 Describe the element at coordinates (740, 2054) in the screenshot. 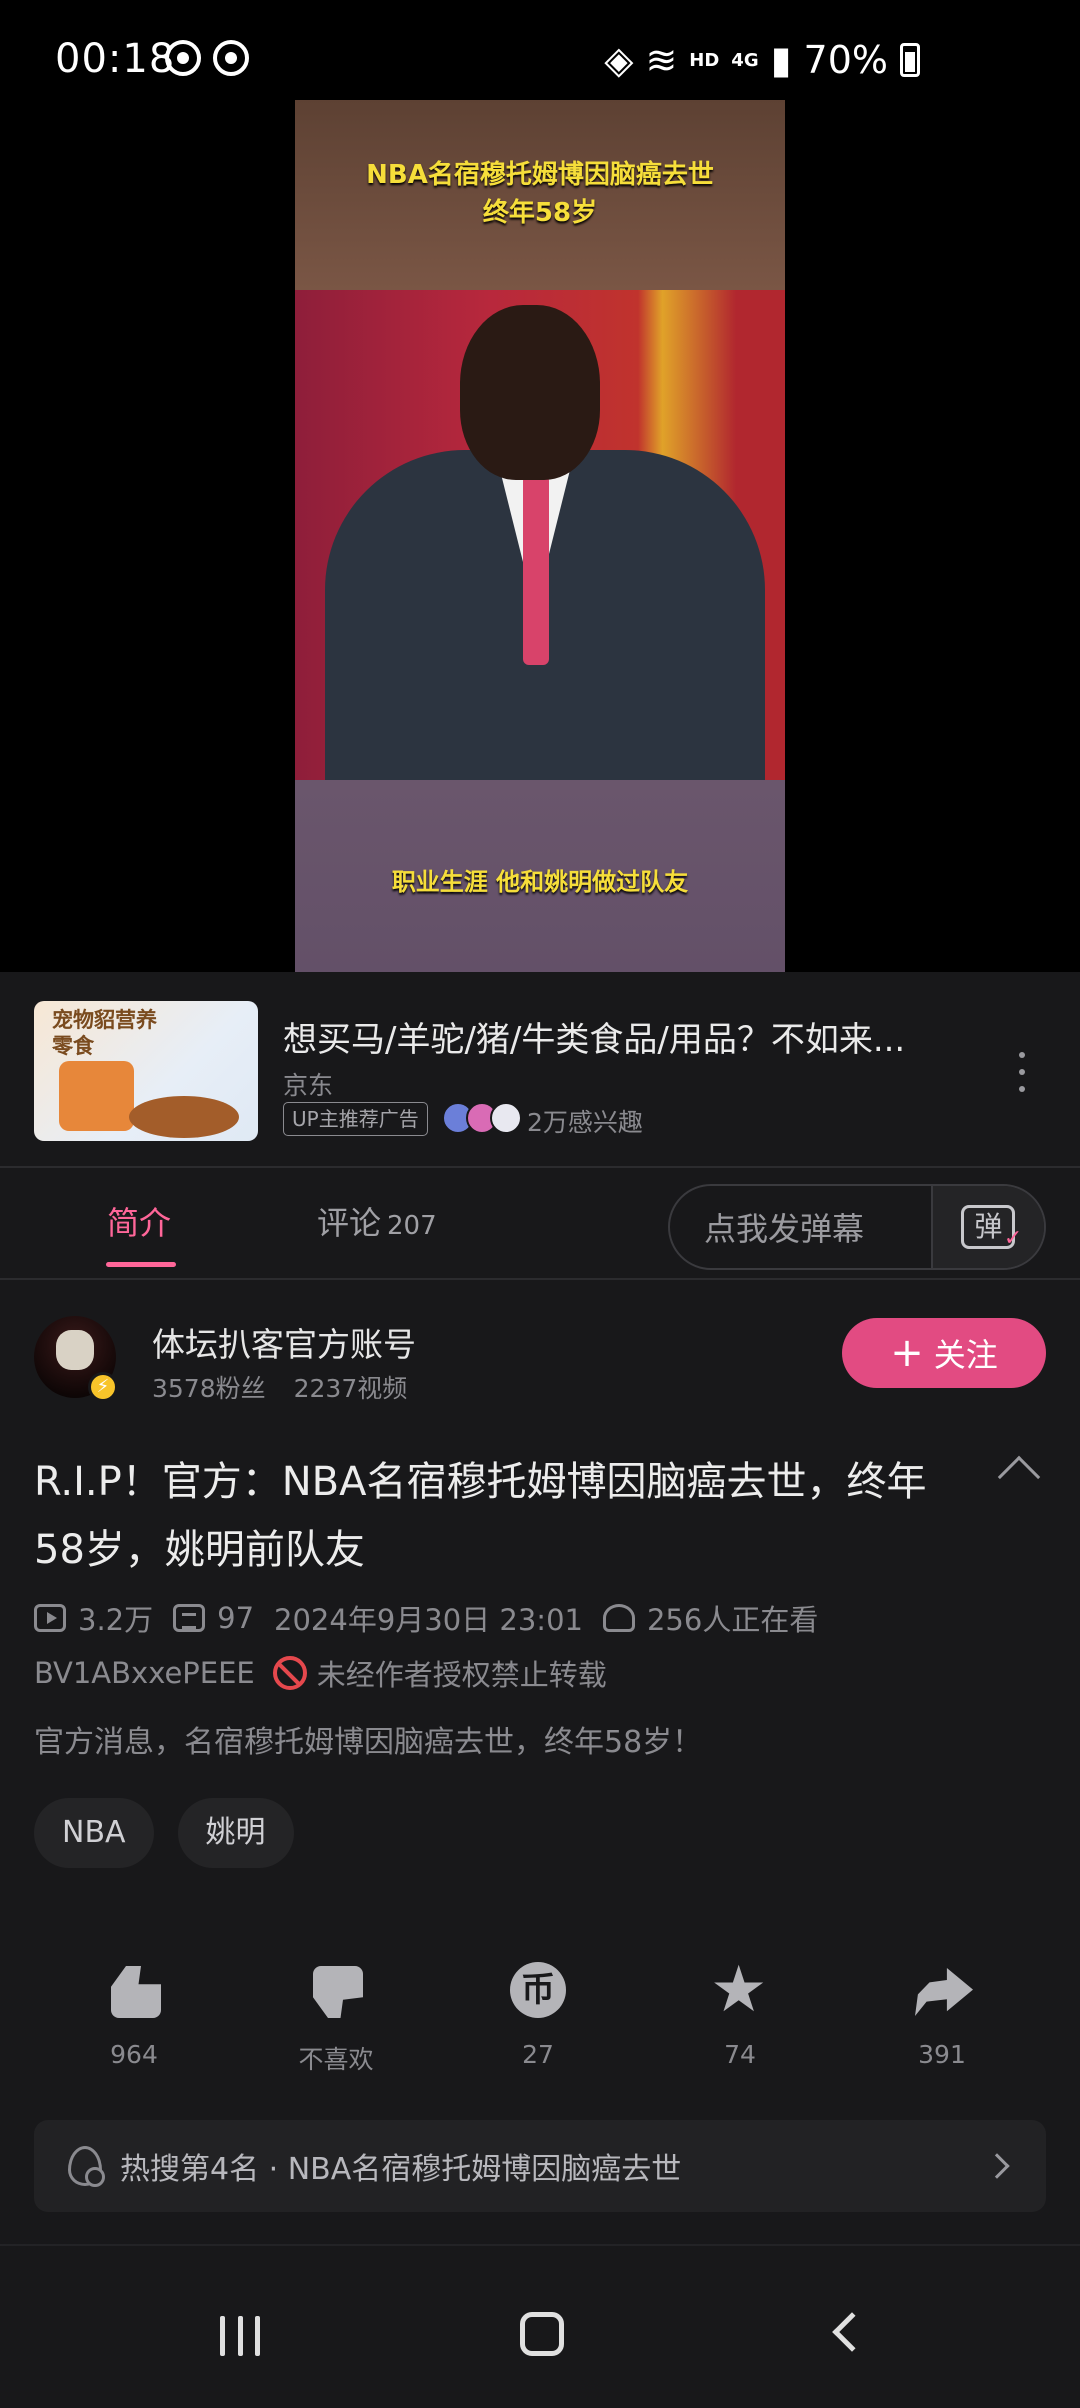

I see `favorite-count: 74` at that location.